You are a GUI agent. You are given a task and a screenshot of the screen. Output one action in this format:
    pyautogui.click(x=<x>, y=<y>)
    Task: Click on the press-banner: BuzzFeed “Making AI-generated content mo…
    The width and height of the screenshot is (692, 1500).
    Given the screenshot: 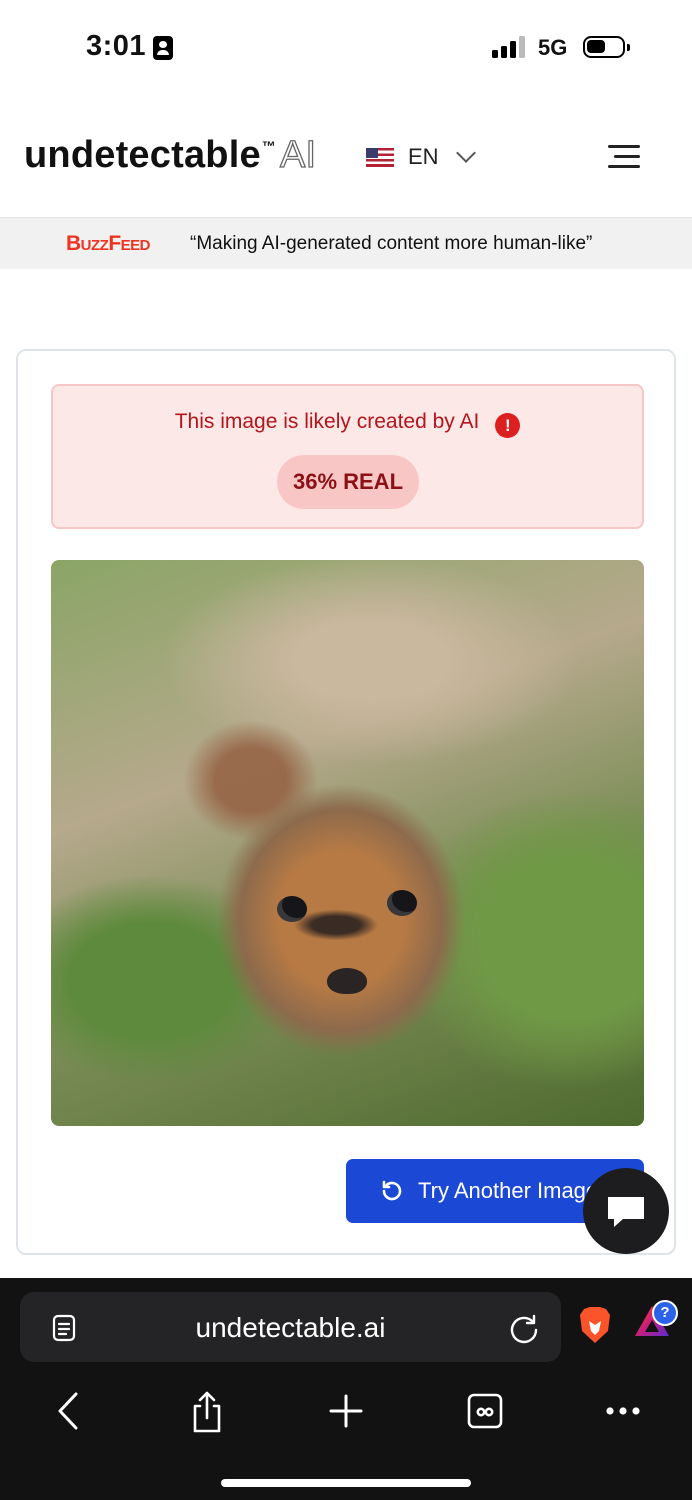 What is the action you would take?
    pyautogui.click(x=346, y=243)
    